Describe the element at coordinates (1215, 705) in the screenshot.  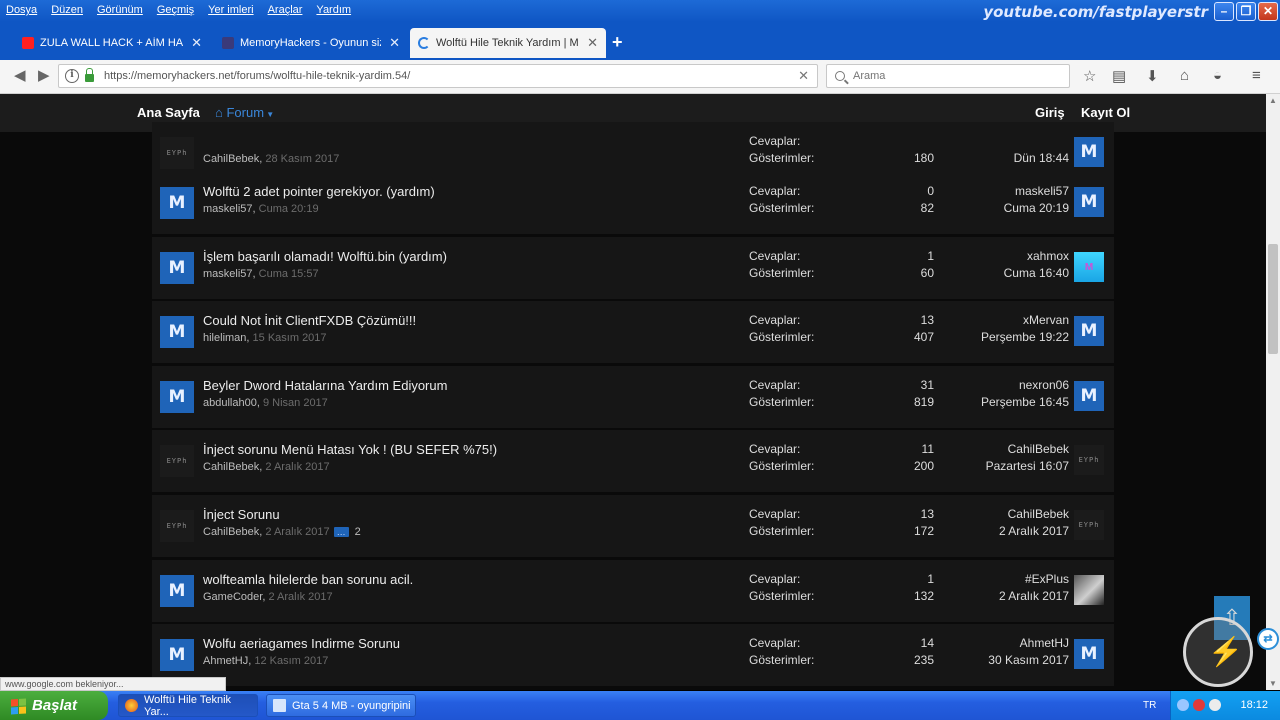
I see `volume-icon` at that location.